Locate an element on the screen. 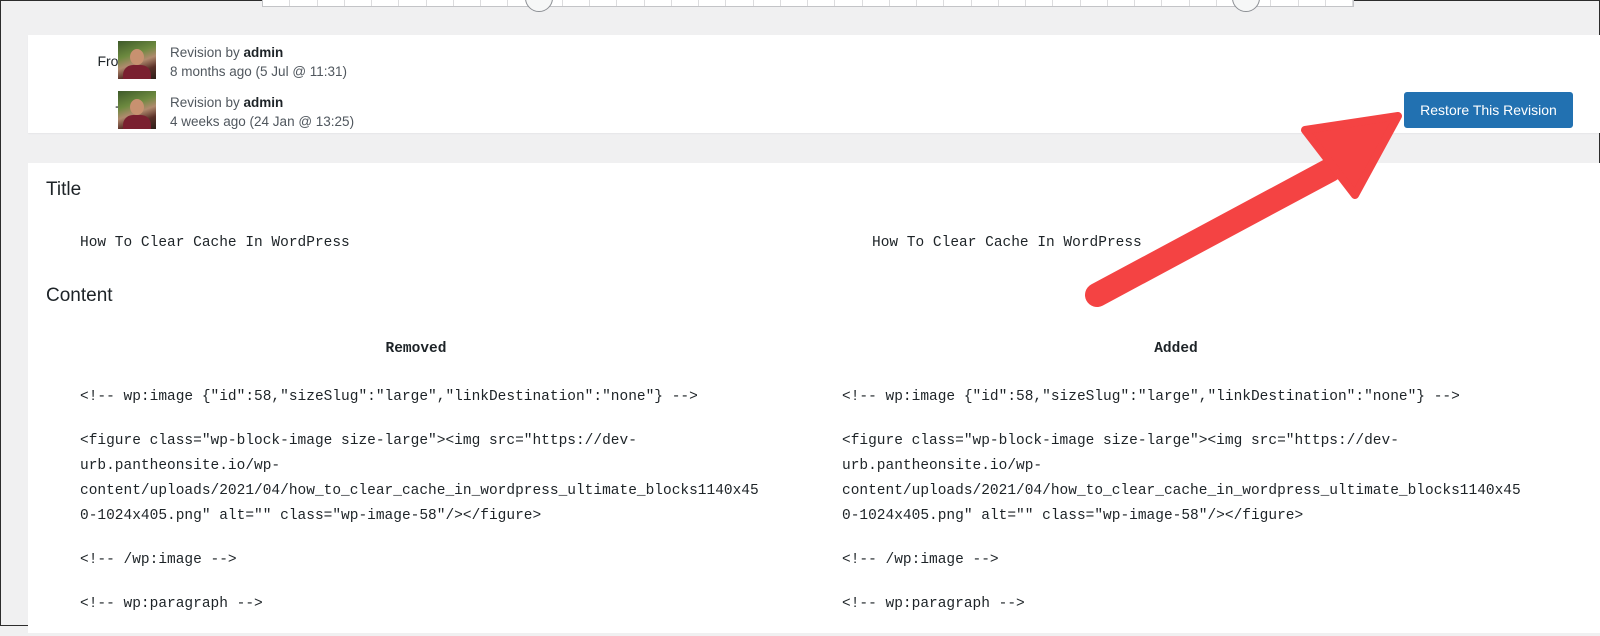  title-old-value: How To Clear Cache In WordPress is located at coordinates (215, 243).